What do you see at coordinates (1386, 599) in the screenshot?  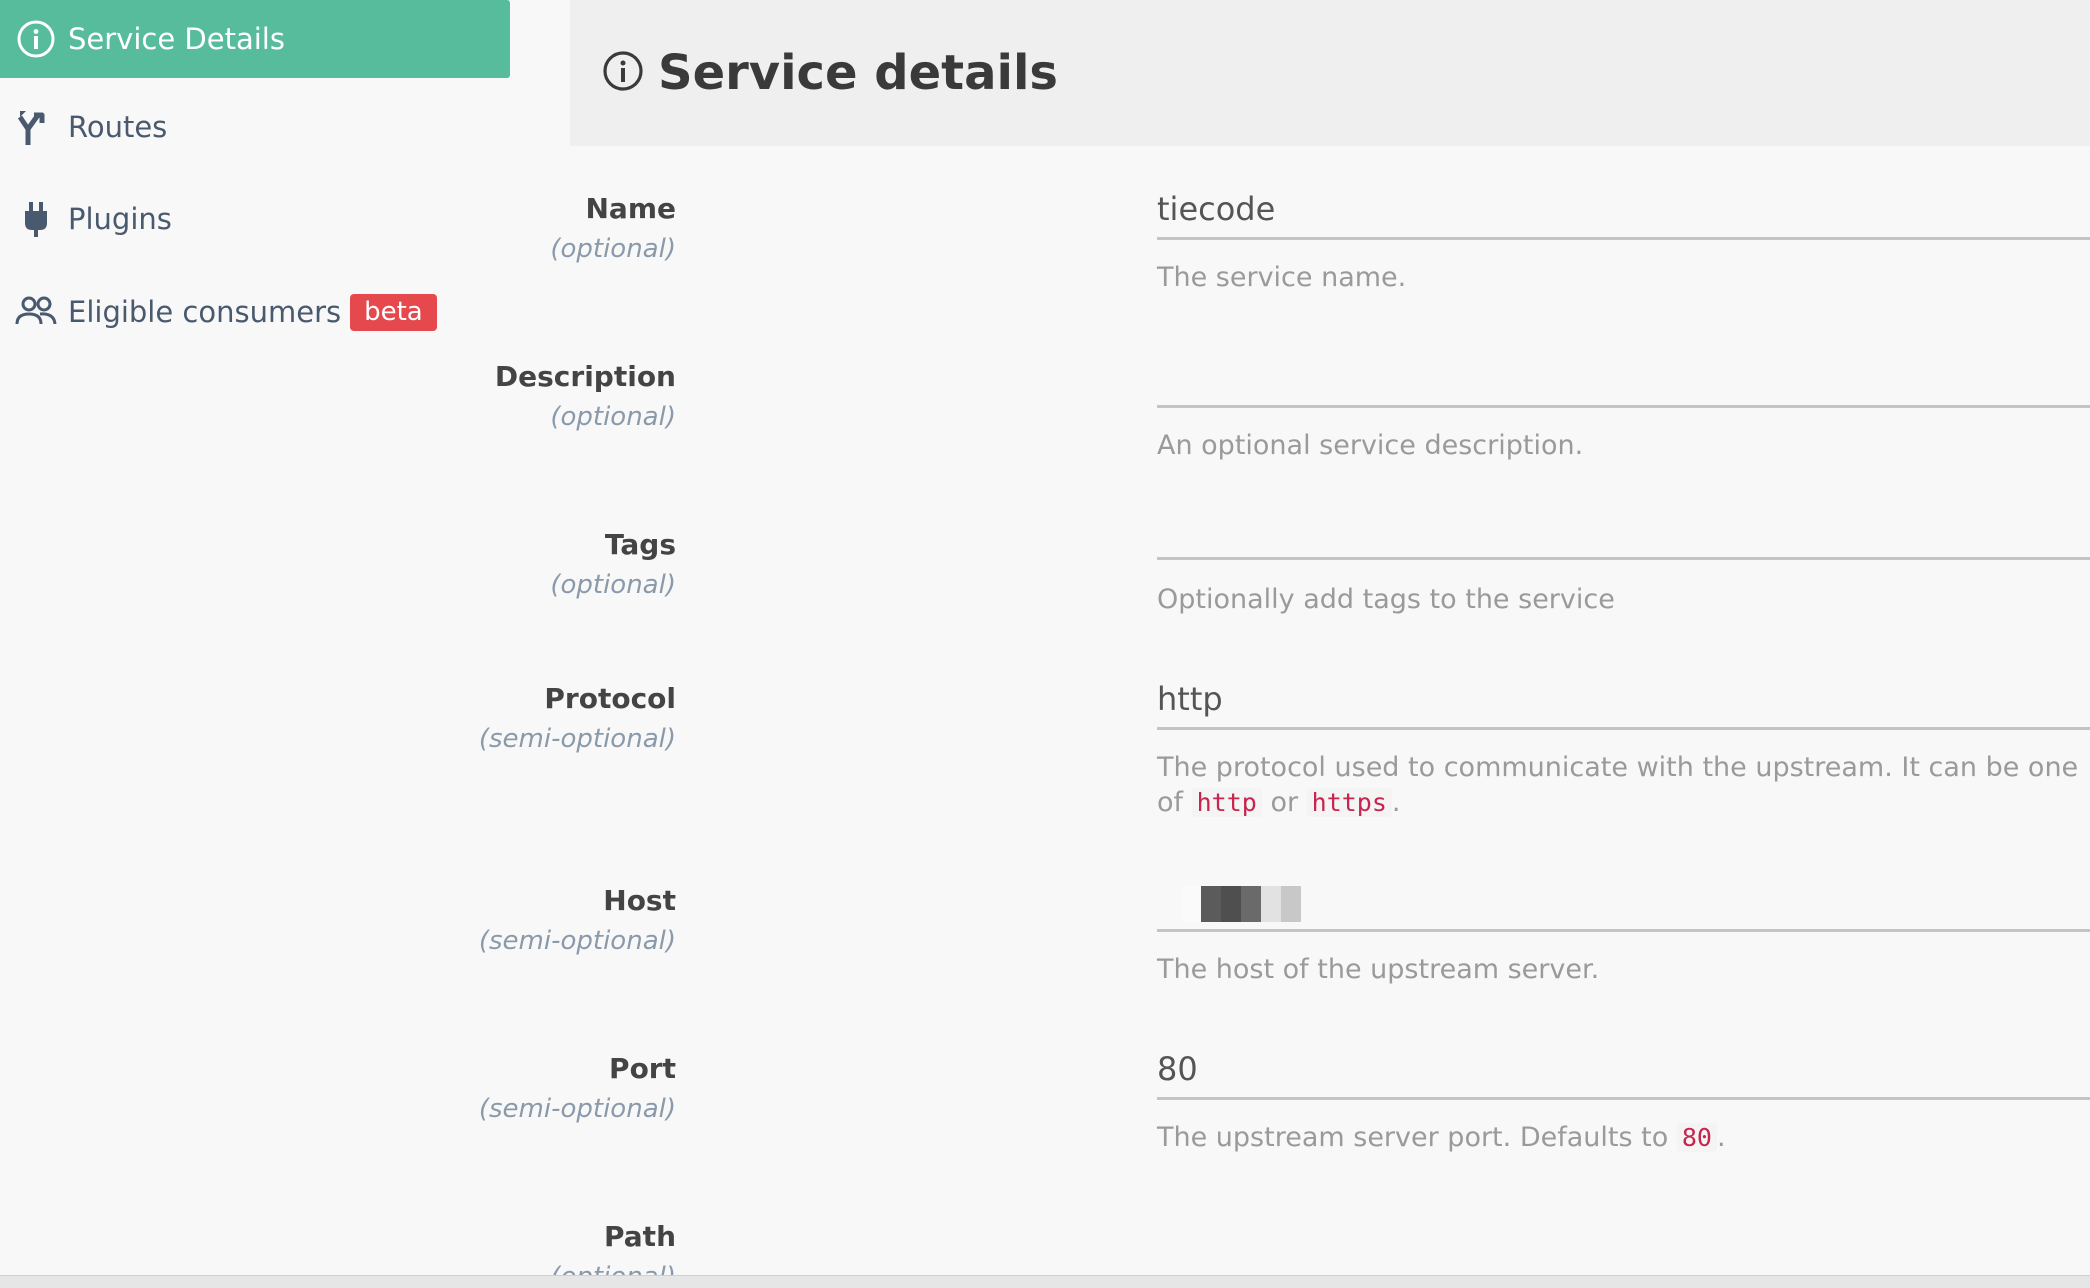 I see `field-help: Optionally add tags to the service` at bounding box center [1386, 599].